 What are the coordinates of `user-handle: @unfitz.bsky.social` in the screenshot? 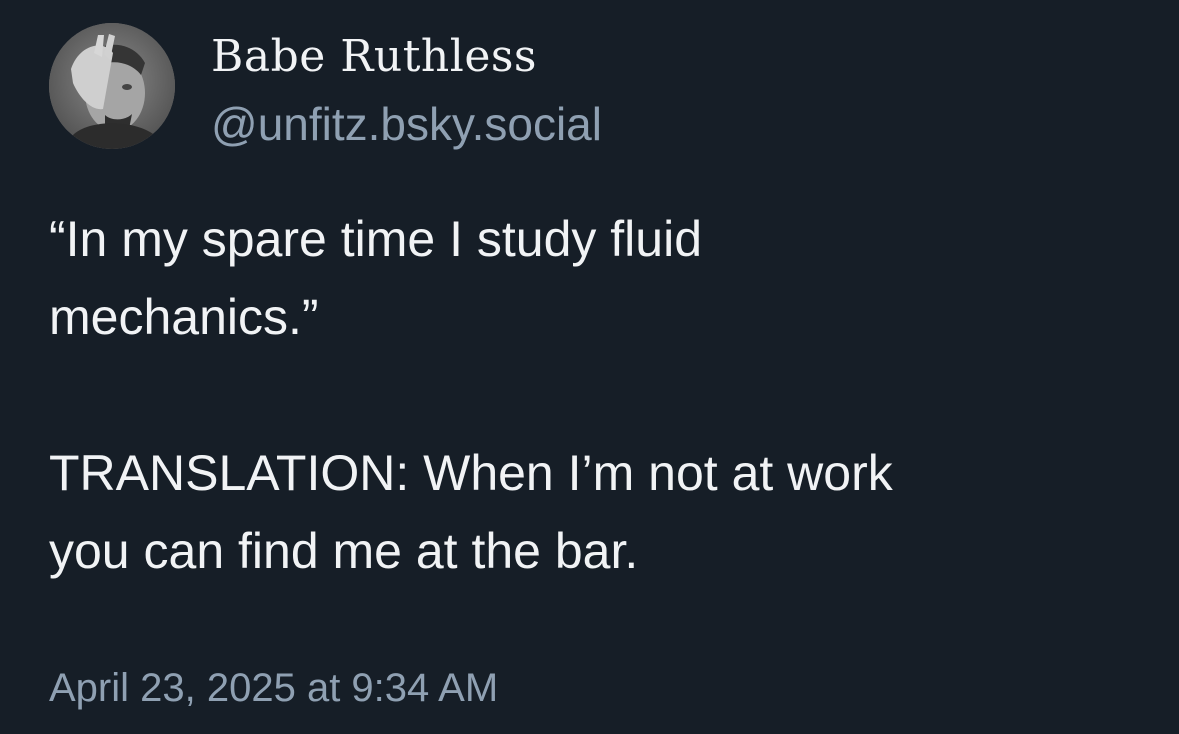 It's located at (406, 124).